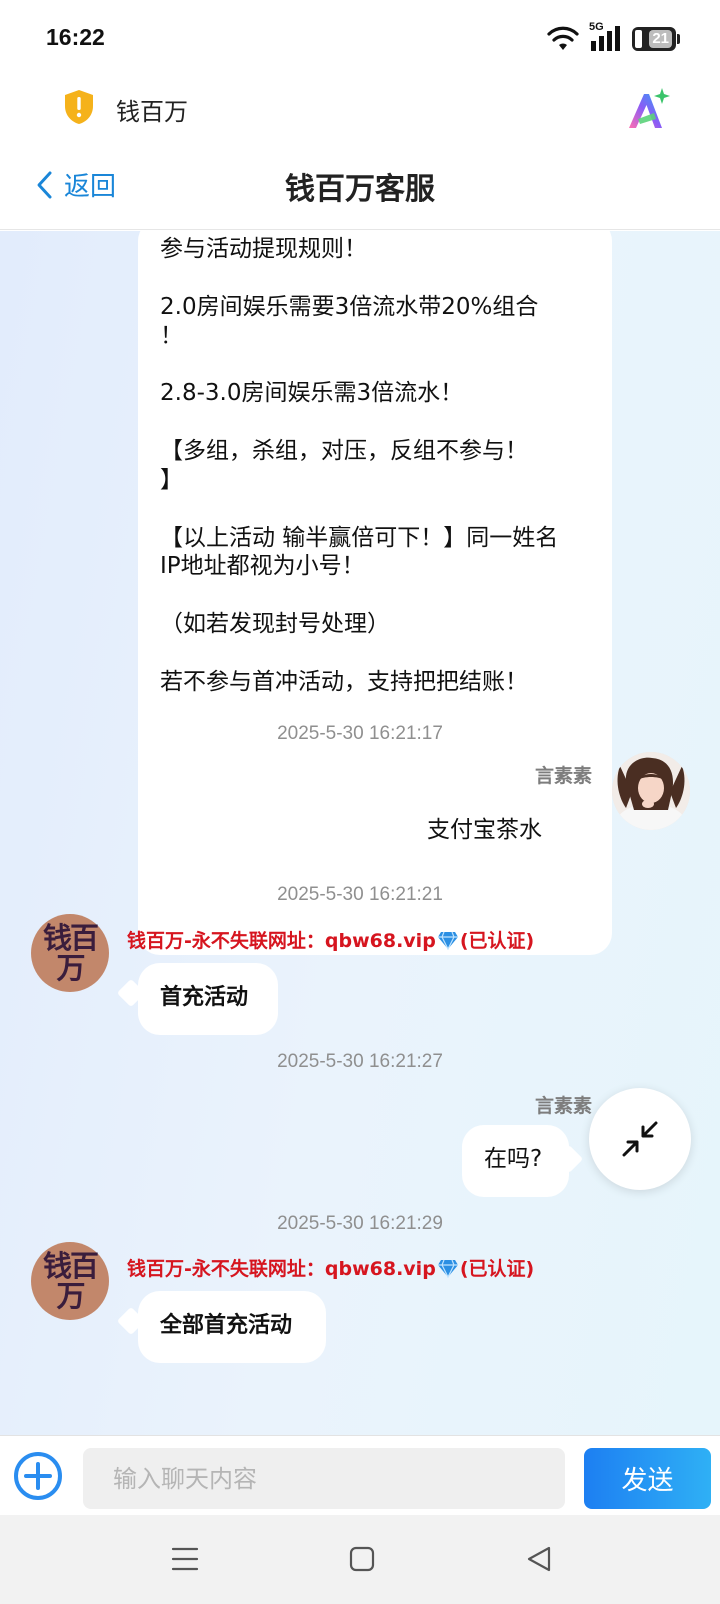 The image size is (720, 1604). What do you see at coordinates (344, 465) in the screenshot?
I see `message-paragraph: 【多组，杀组，对压，反组不参与！ 】` at bounding box center [344, 465].